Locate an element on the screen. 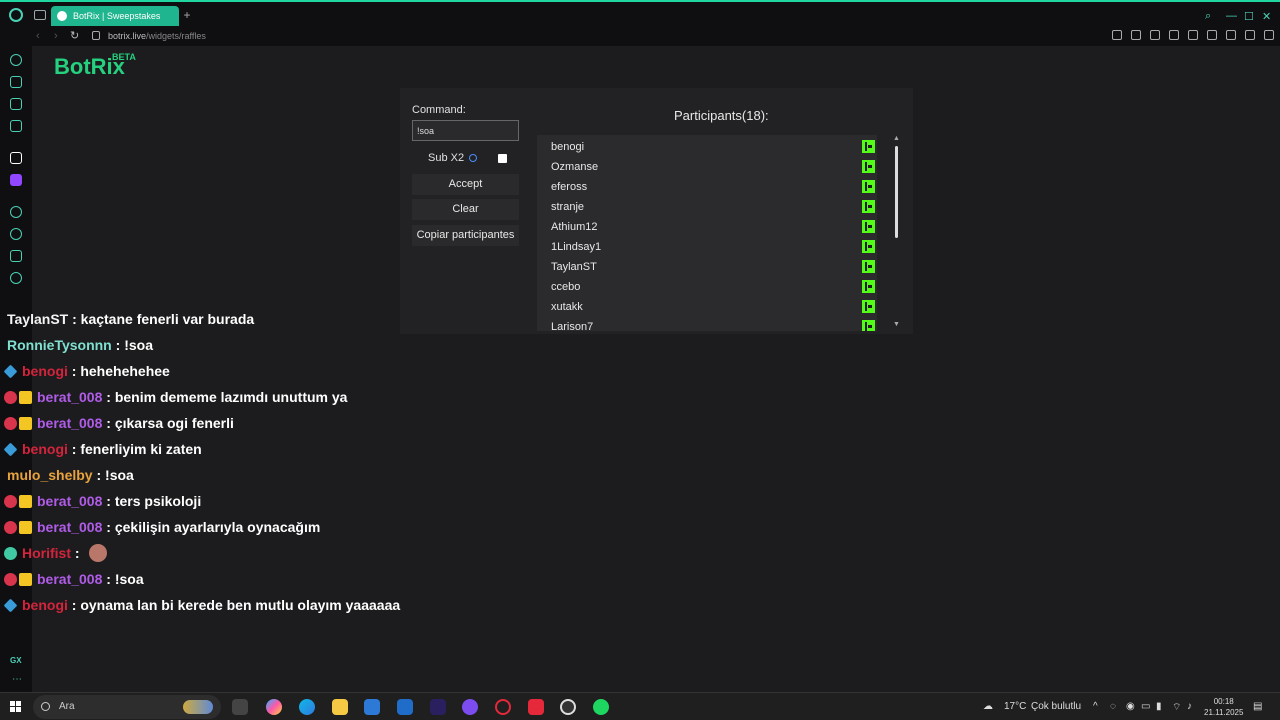  tray-app-icon: ◌ is located at coordinates (1113, 706).